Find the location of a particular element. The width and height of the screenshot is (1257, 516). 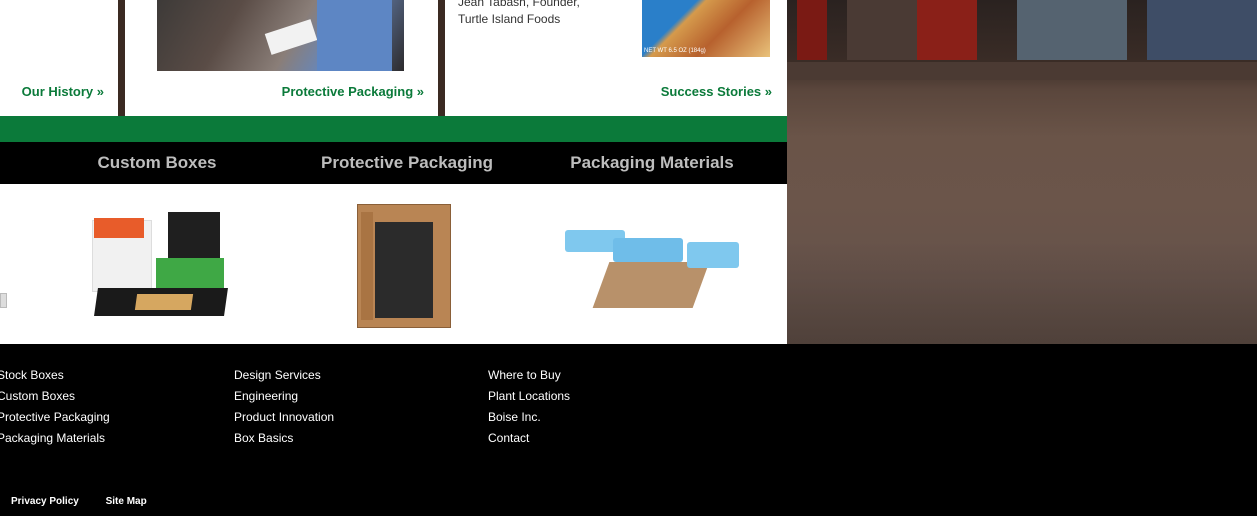

paper is located at coordinates (291, 37).